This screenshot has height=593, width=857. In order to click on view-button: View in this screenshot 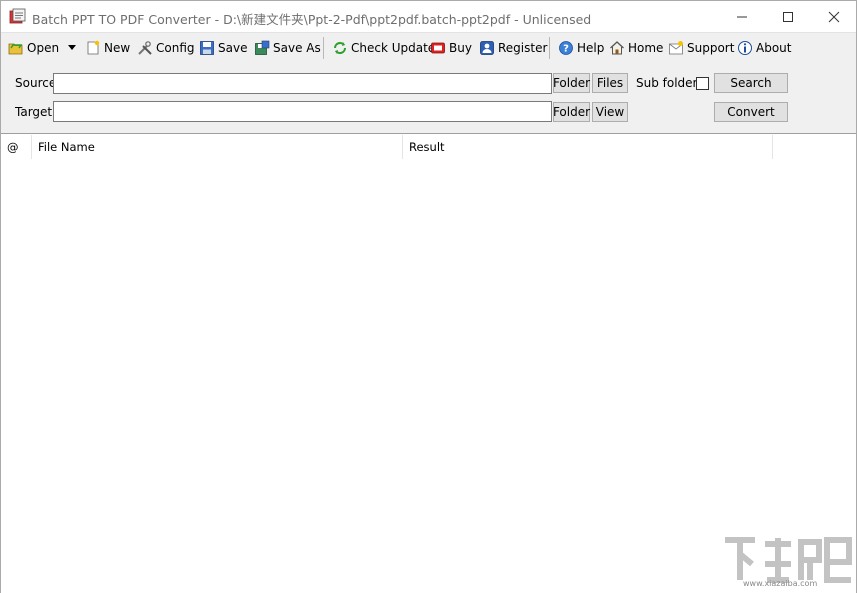, I will do `click(610, 112)`.